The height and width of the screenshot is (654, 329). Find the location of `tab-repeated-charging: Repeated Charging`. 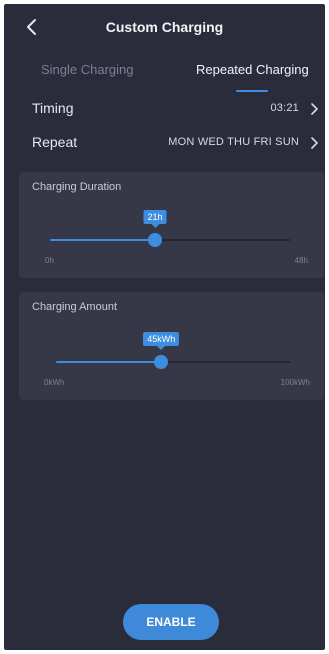

tab-repeated-charging: Repeated Charging is located at coordinates (252, 69).